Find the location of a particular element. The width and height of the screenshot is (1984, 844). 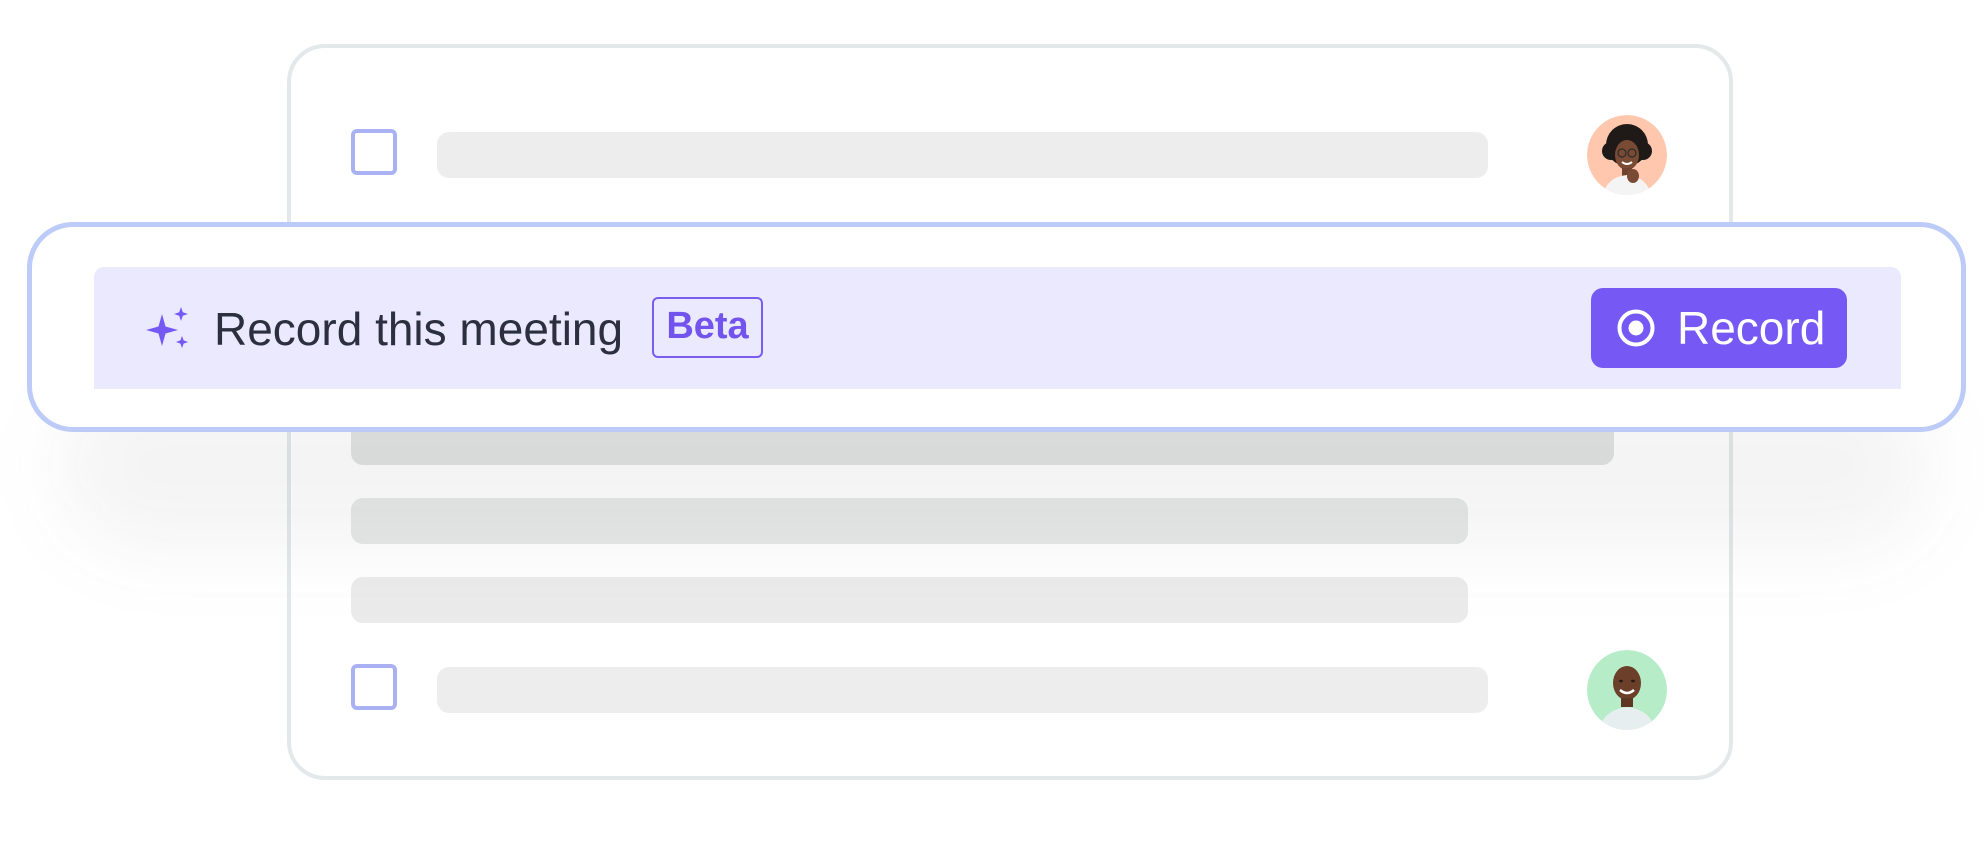

man-avatar is located at coordinates (1627, 690).